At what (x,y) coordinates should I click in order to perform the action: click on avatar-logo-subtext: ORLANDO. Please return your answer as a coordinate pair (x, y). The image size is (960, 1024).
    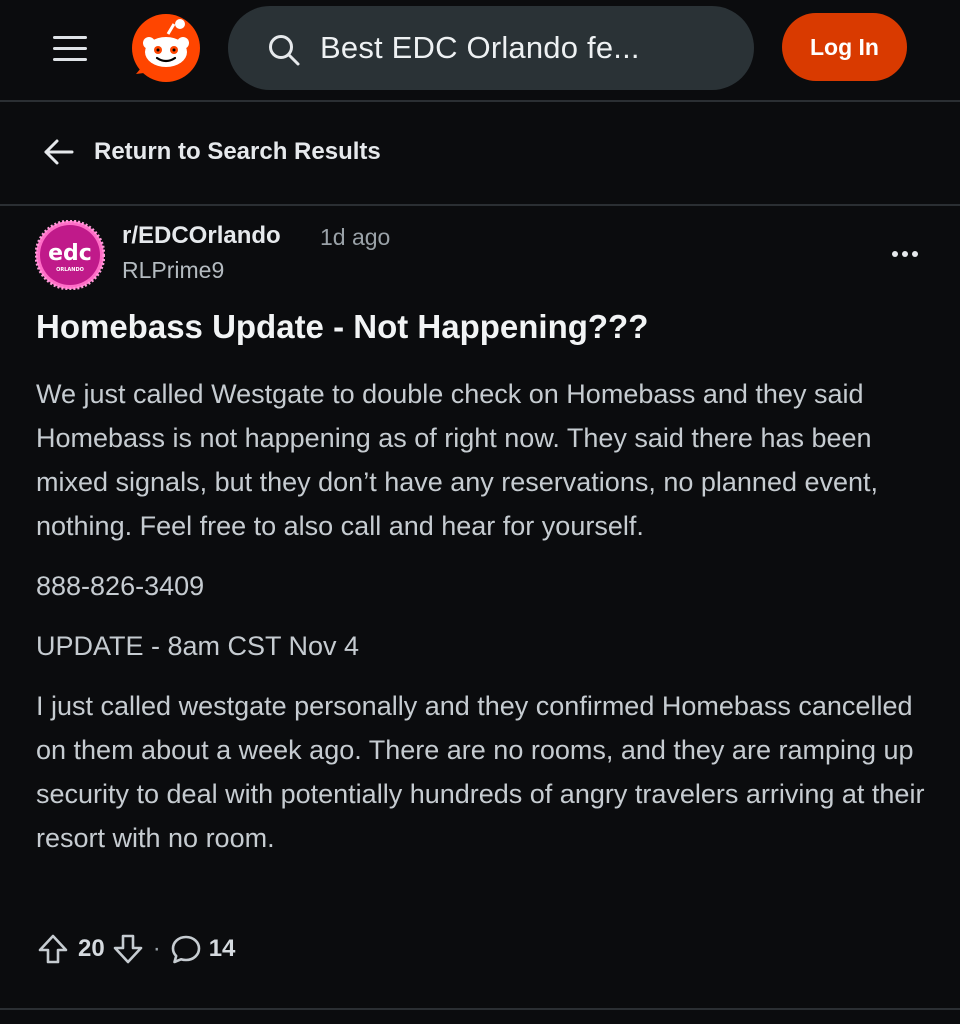
    Looking at the image, I should click on (70, 270).